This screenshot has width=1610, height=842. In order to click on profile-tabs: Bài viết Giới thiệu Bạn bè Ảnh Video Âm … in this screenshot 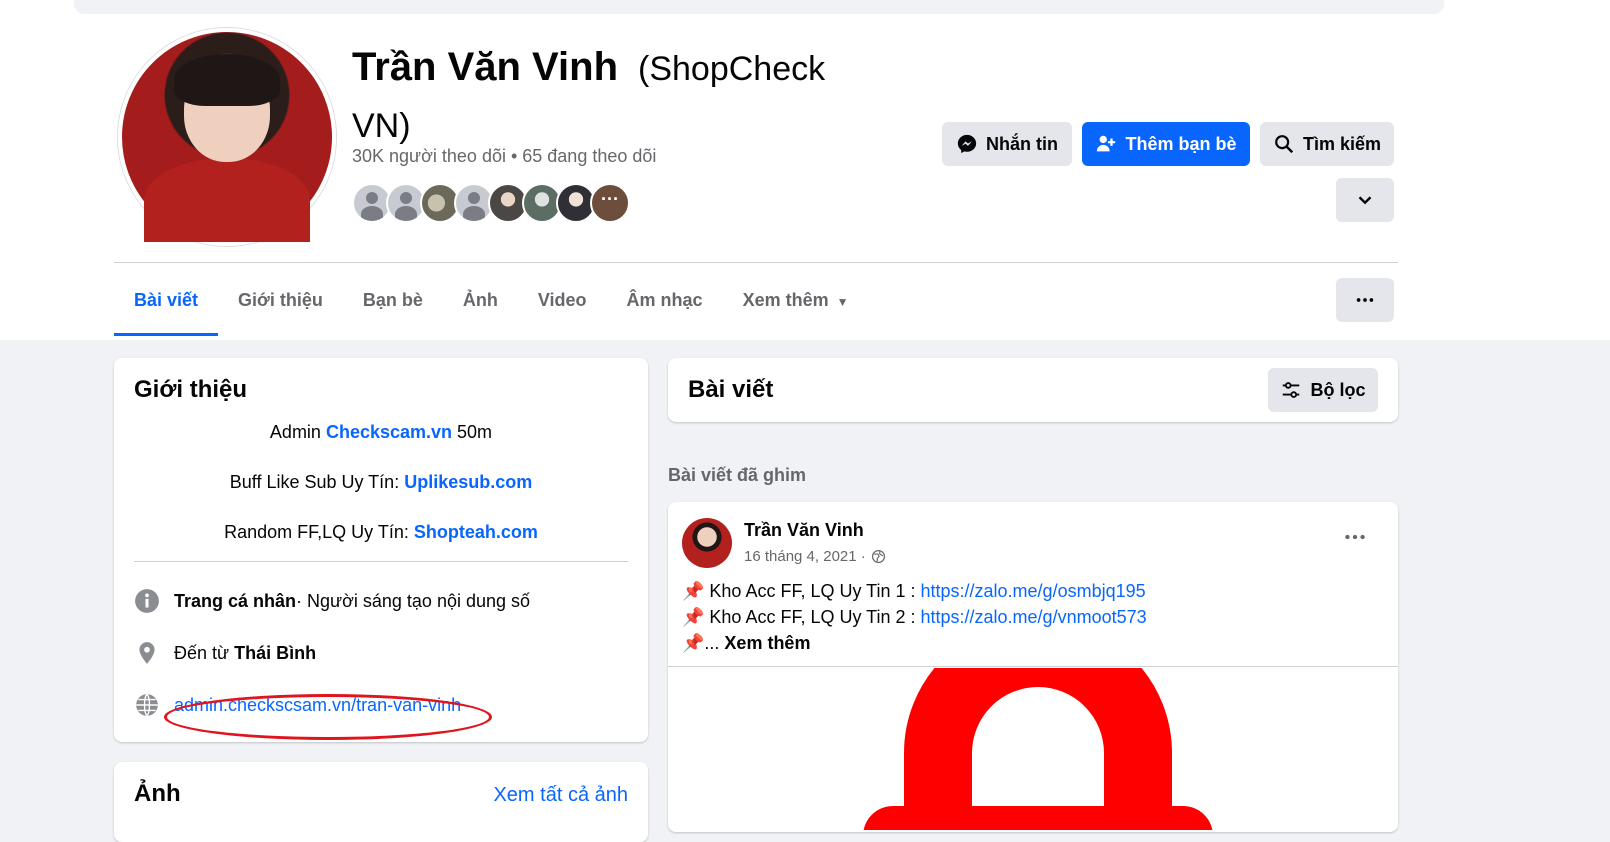, I will do `click(491, 308)`.